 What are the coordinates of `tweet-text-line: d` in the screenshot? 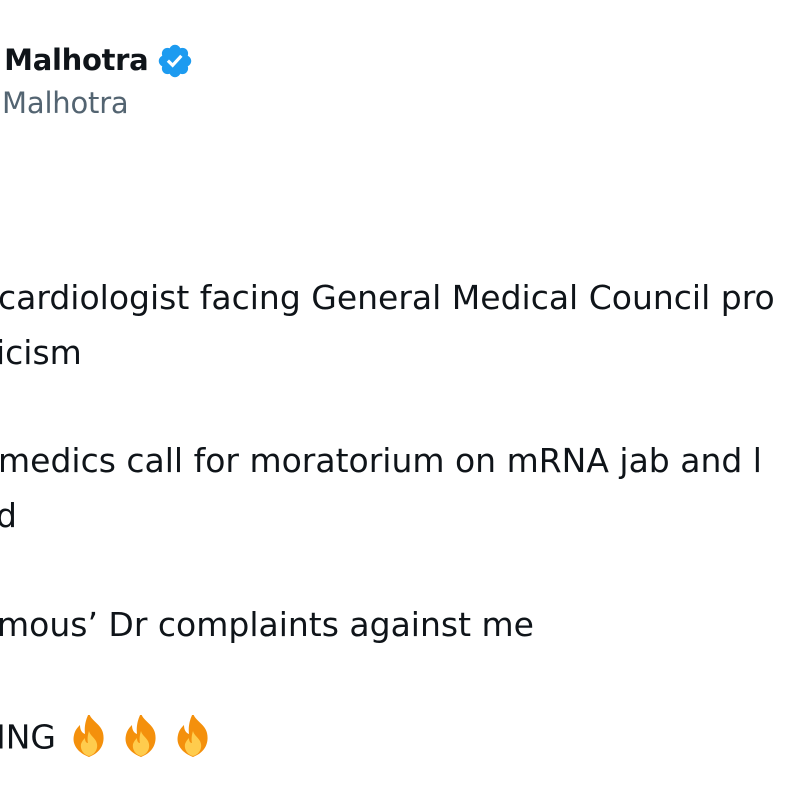 It's located at (8, 515).